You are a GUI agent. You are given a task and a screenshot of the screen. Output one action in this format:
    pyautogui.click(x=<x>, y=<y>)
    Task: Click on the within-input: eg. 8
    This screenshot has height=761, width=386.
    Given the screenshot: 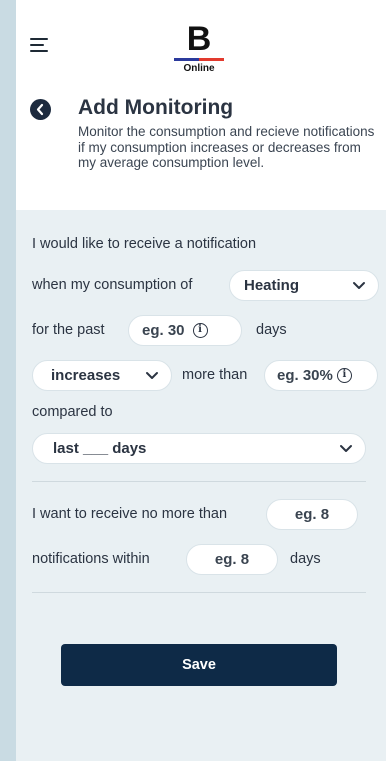 What is the action you would take?
    pyautogui.click(x=232, y=559)
    